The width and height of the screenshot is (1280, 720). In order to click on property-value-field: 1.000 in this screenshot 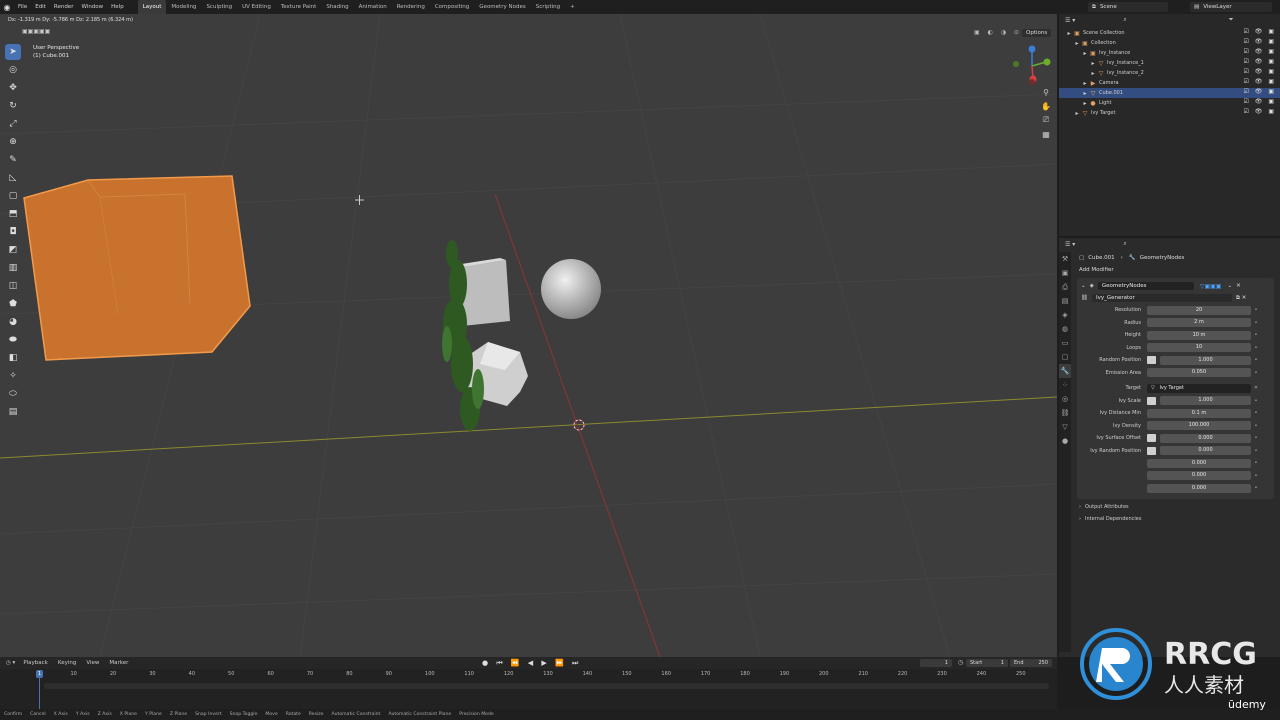, I will do `click(1205, 401)`.